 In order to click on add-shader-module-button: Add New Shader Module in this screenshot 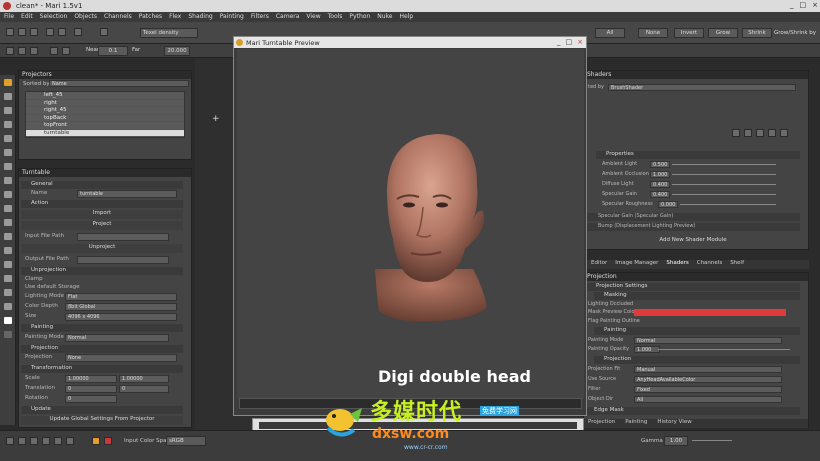, I will do `click(693, 241)`.